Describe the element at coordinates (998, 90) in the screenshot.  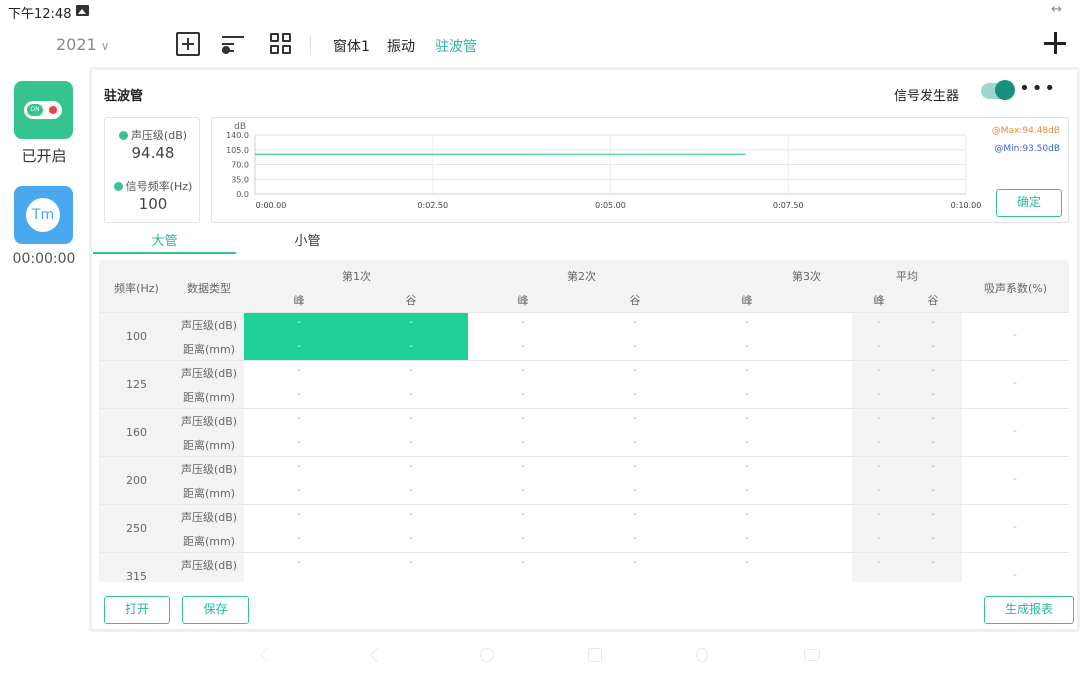
I see `signal-generator-switch` at that location.